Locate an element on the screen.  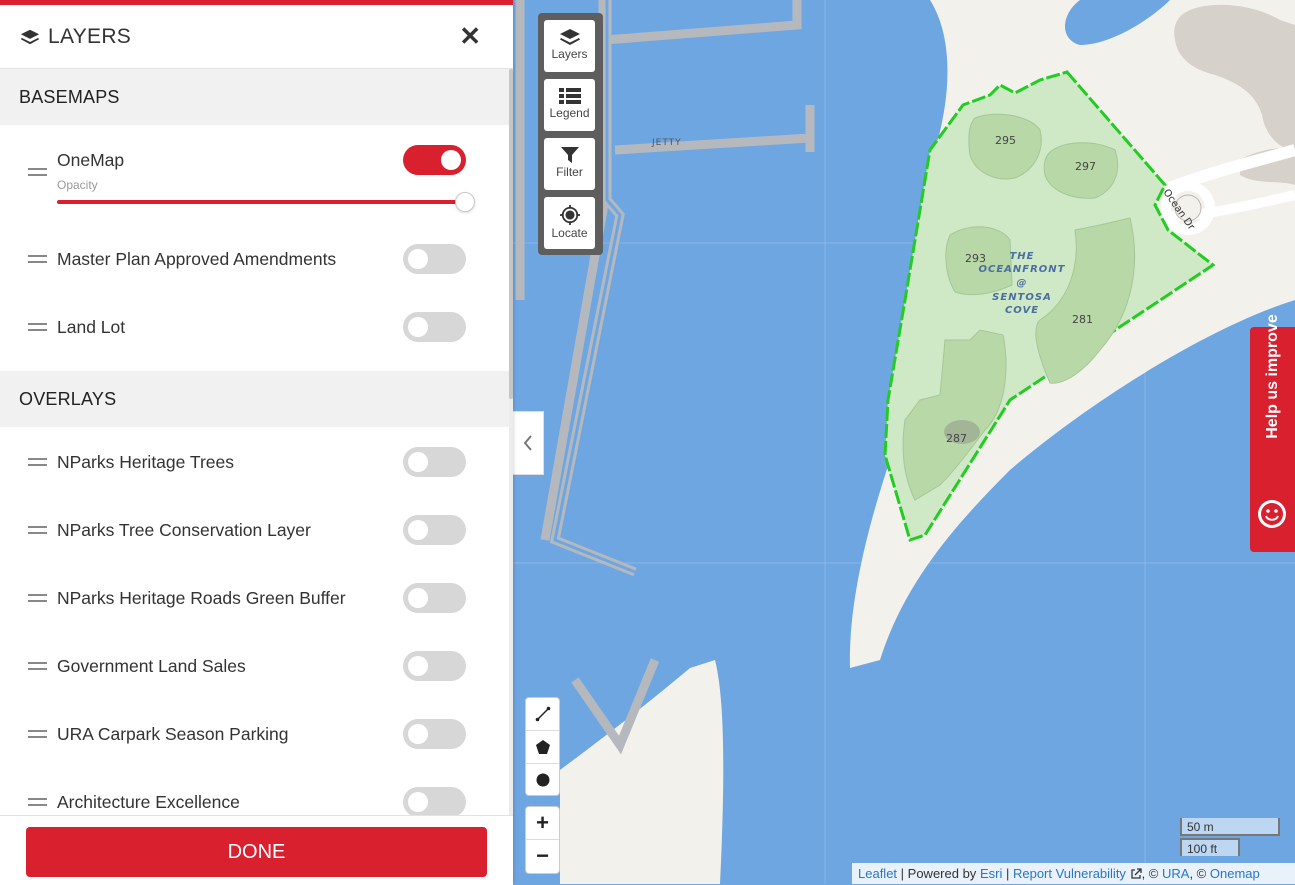
draw-circle-button is located at coordinates (542, 780).